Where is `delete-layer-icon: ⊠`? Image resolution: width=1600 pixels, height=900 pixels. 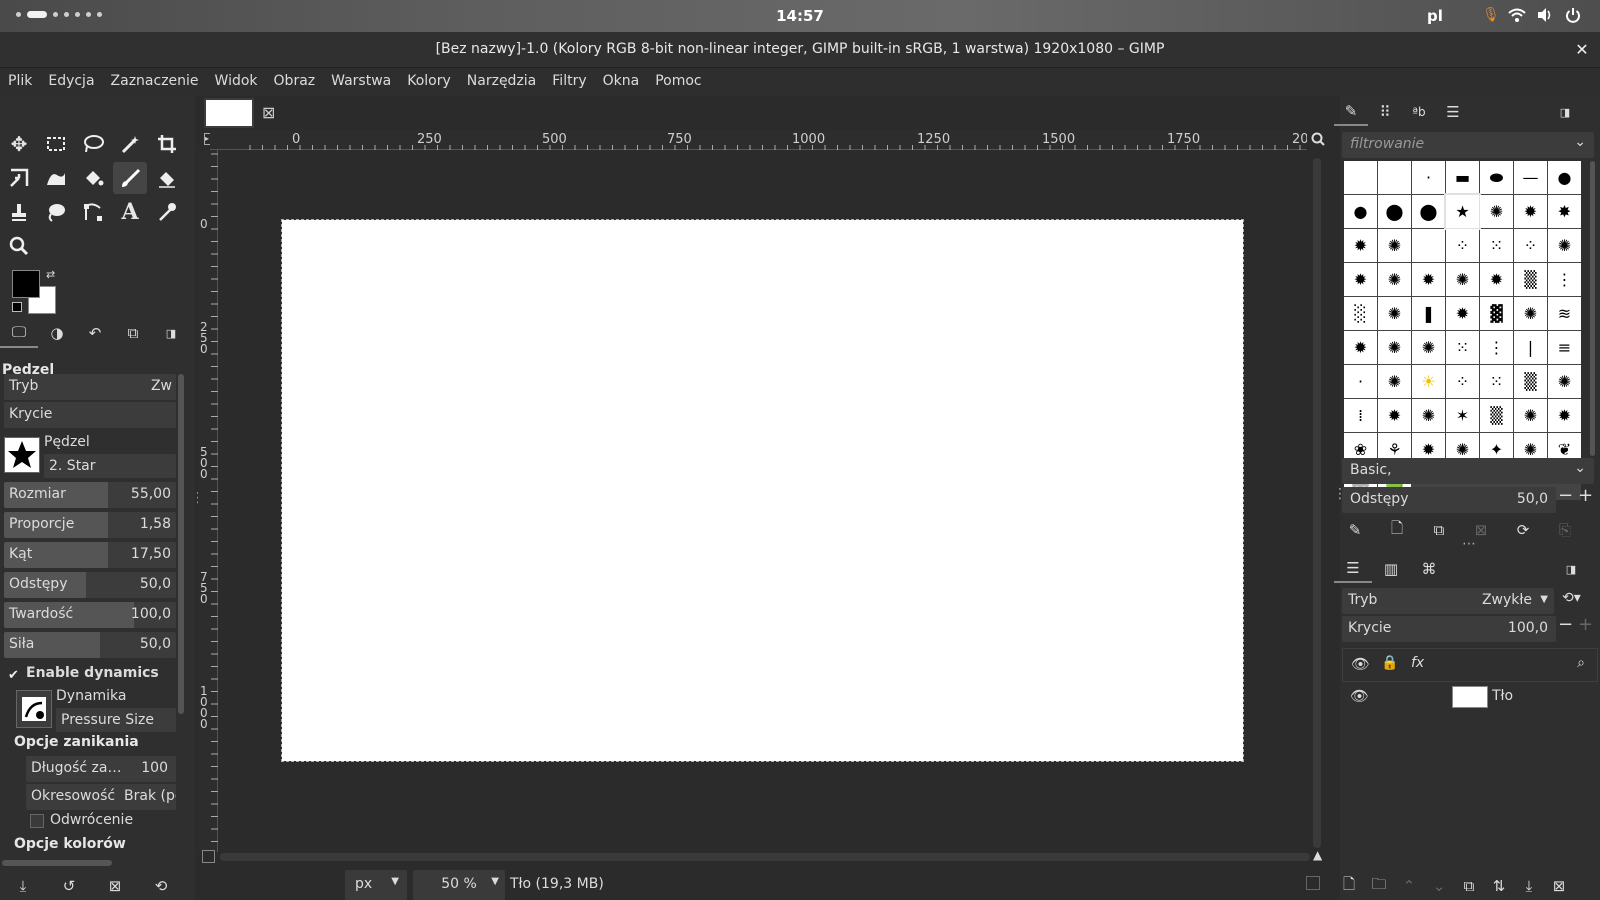
delete-layer-icon: ⊠ is located at coordinates (1559, 886).